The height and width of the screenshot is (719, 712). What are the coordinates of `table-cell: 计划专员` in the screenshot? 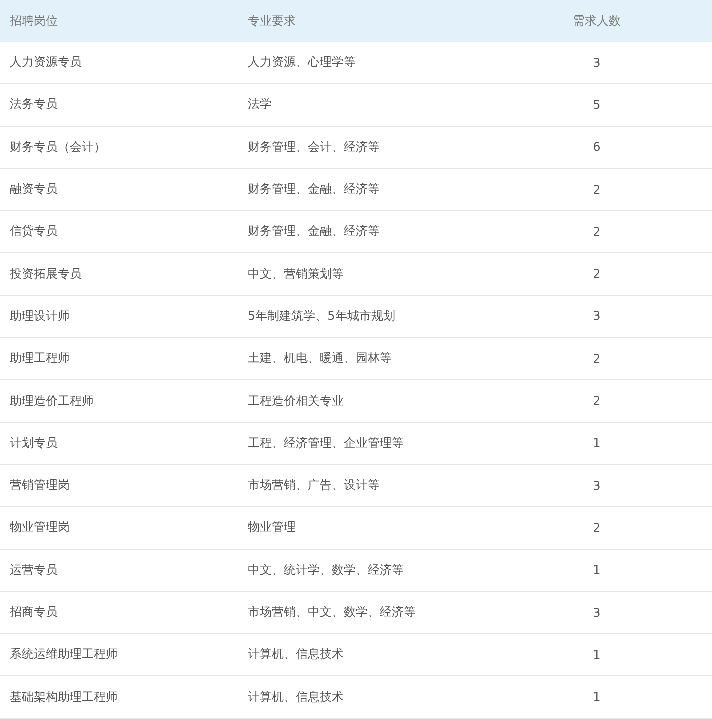 It's located at (119, 443).